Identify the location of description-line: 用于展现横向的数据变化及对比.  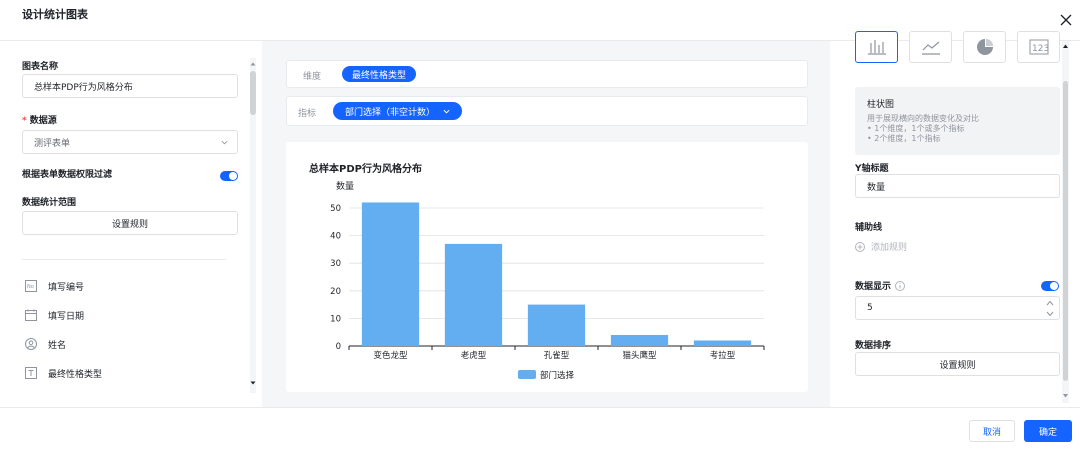
(923, 118).